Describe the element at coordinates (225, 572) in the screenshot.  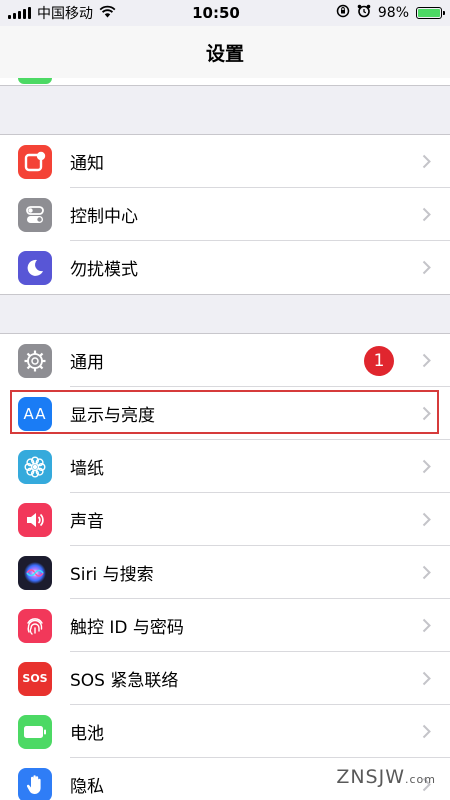
I see `settings-row-siri: Siri 与搜索` at that location.